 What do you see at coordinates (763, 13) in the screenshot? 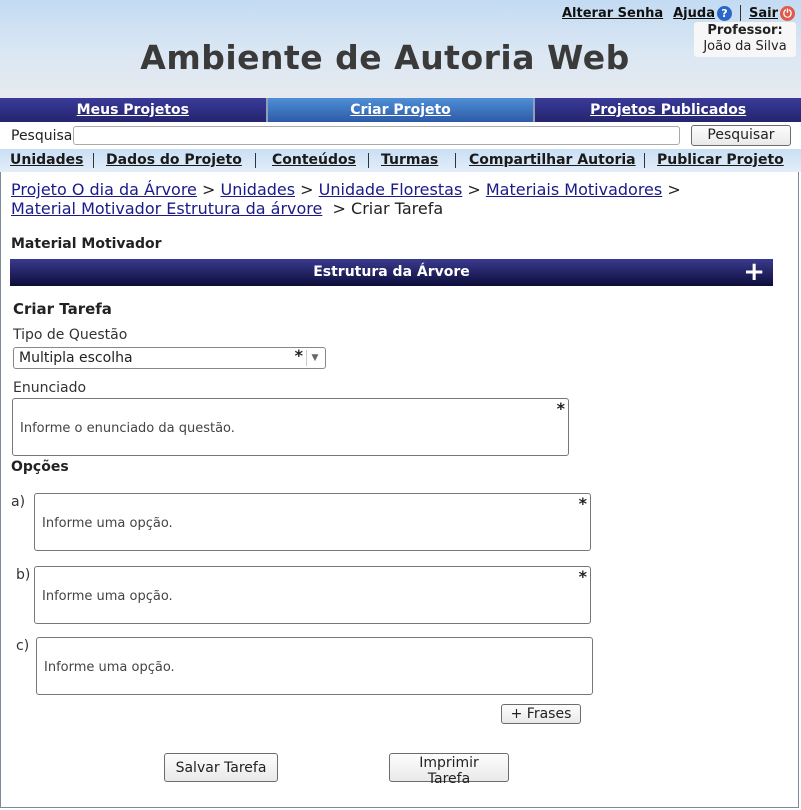
I see `logout-link: Sair` at bounding box center [763, 13].